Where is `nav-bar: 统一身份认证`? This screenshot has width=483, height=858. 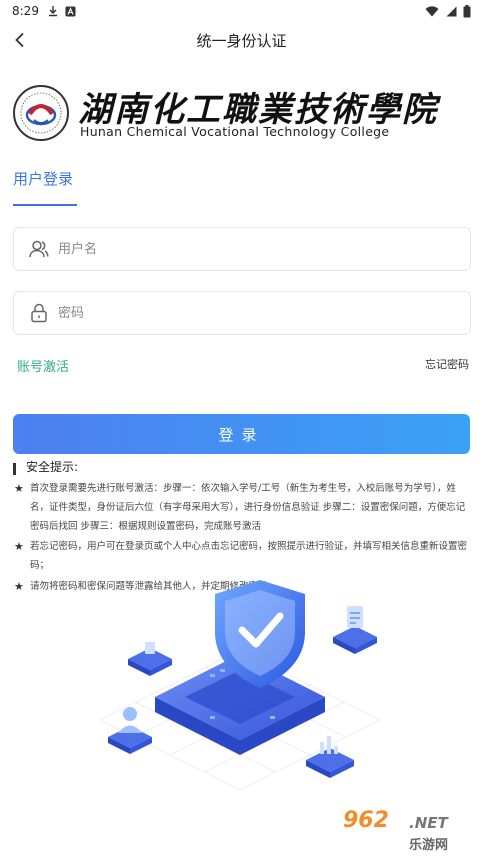
nav-bar: 统一身份认证 is located at coordinates (241, 40).